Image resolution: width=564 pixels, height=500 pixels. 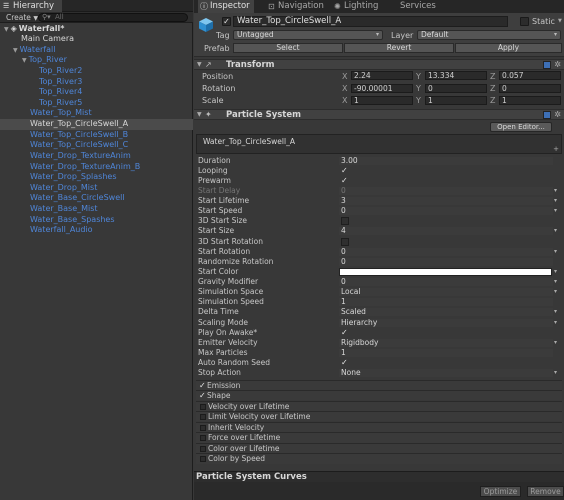 What do you see at coordinates (96, 50) in the screenshot?
I see `hierarchy-item: ▼ Waterfall` at bounding box center [96, 50].